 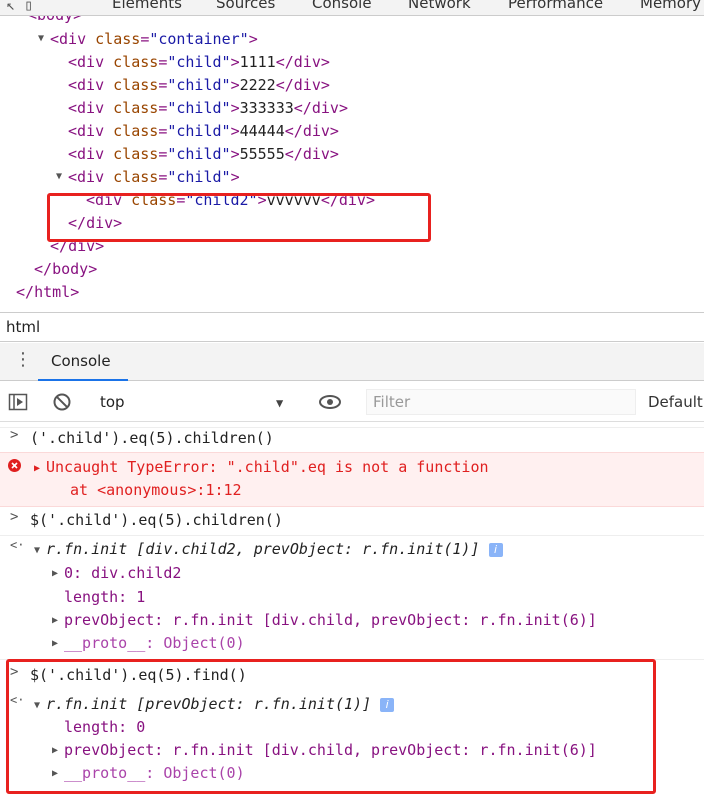 What do you see at coordinates (279, 403) in the screenshot?
I see `dropdown-arrow-icon: ▼` at bounding box center [279, 403].